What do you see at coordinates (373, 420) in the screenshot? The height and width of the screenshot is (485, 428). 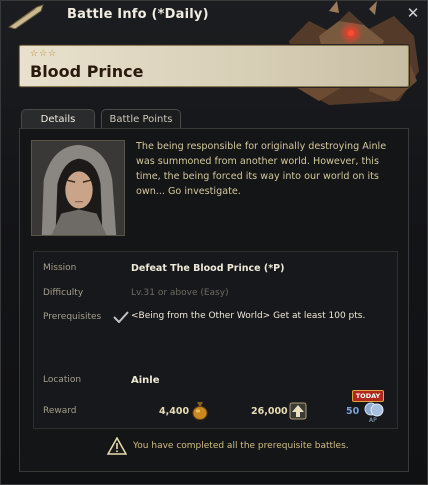 I see `ap-label: AP` at bounding box center [373, 420].